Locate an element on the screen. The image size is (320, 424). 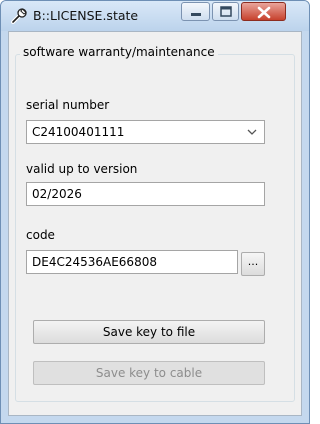
group-title: software warranty/maintenance is located at coordinates (119, 52).